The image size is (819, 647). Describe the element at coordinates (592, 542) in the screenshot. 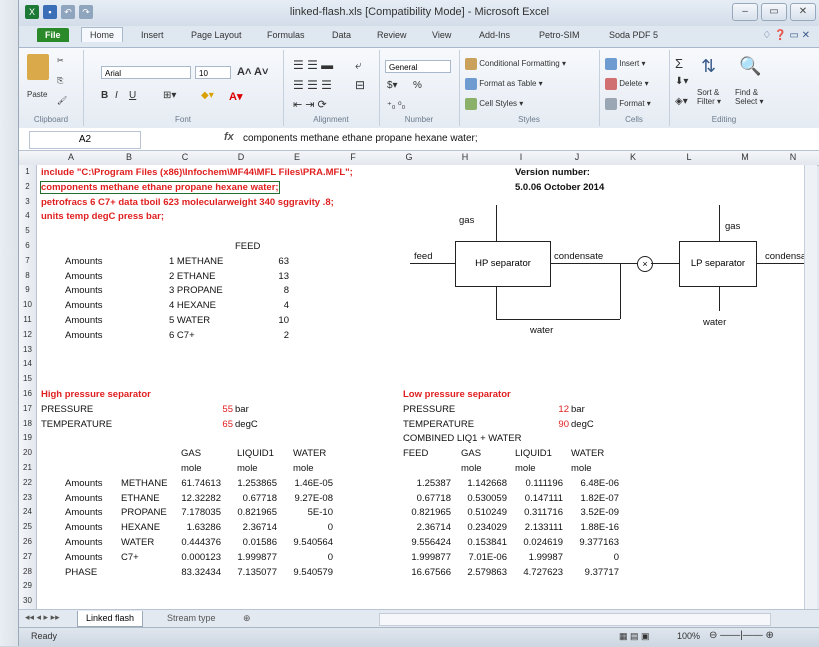

I see `lp-water: 9.377163` at that location.